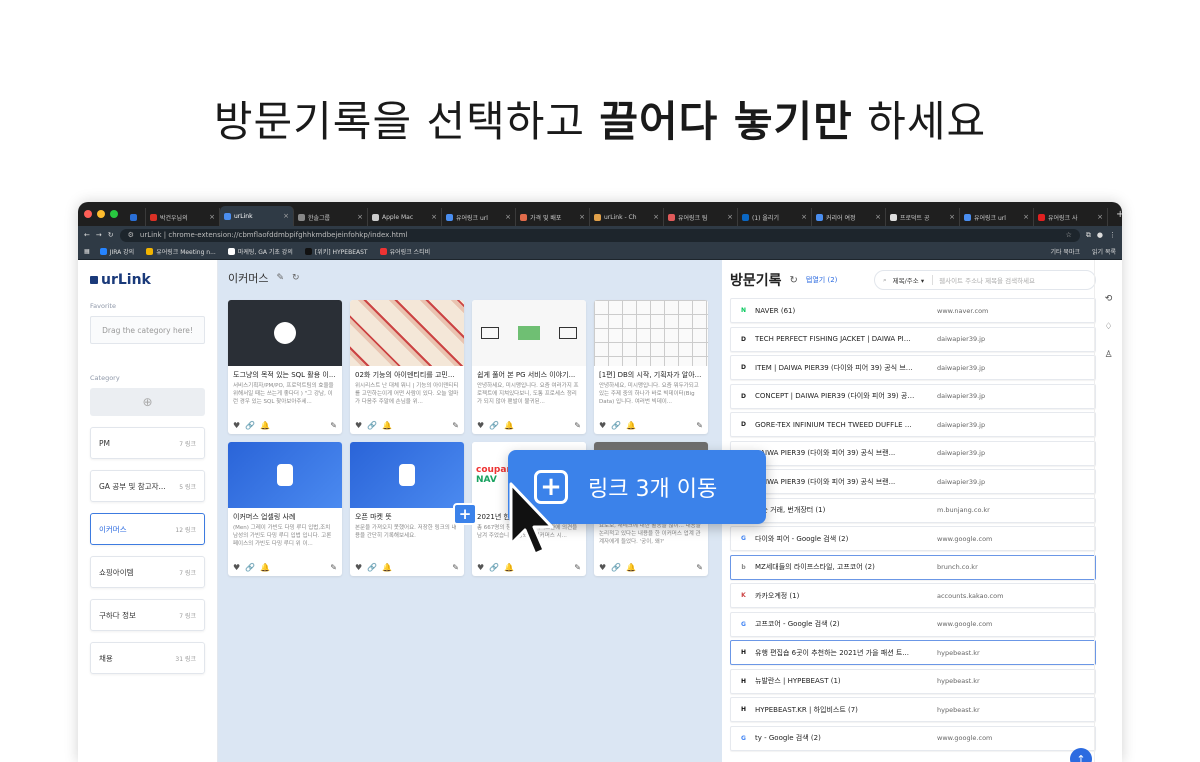  What do you see at coordinates (553, 217) in the screenshot?
I see `browser-tab: 가격 및 배포×` at bounding box center [553, 217].